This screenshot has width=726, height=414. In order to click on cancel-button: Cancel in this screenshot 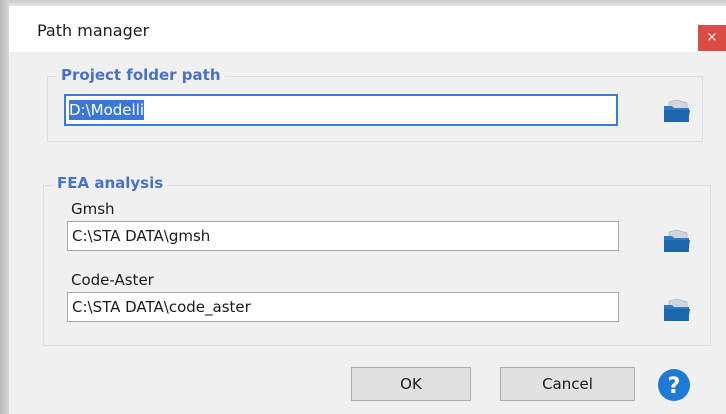, I will do `click(567, 384)`.